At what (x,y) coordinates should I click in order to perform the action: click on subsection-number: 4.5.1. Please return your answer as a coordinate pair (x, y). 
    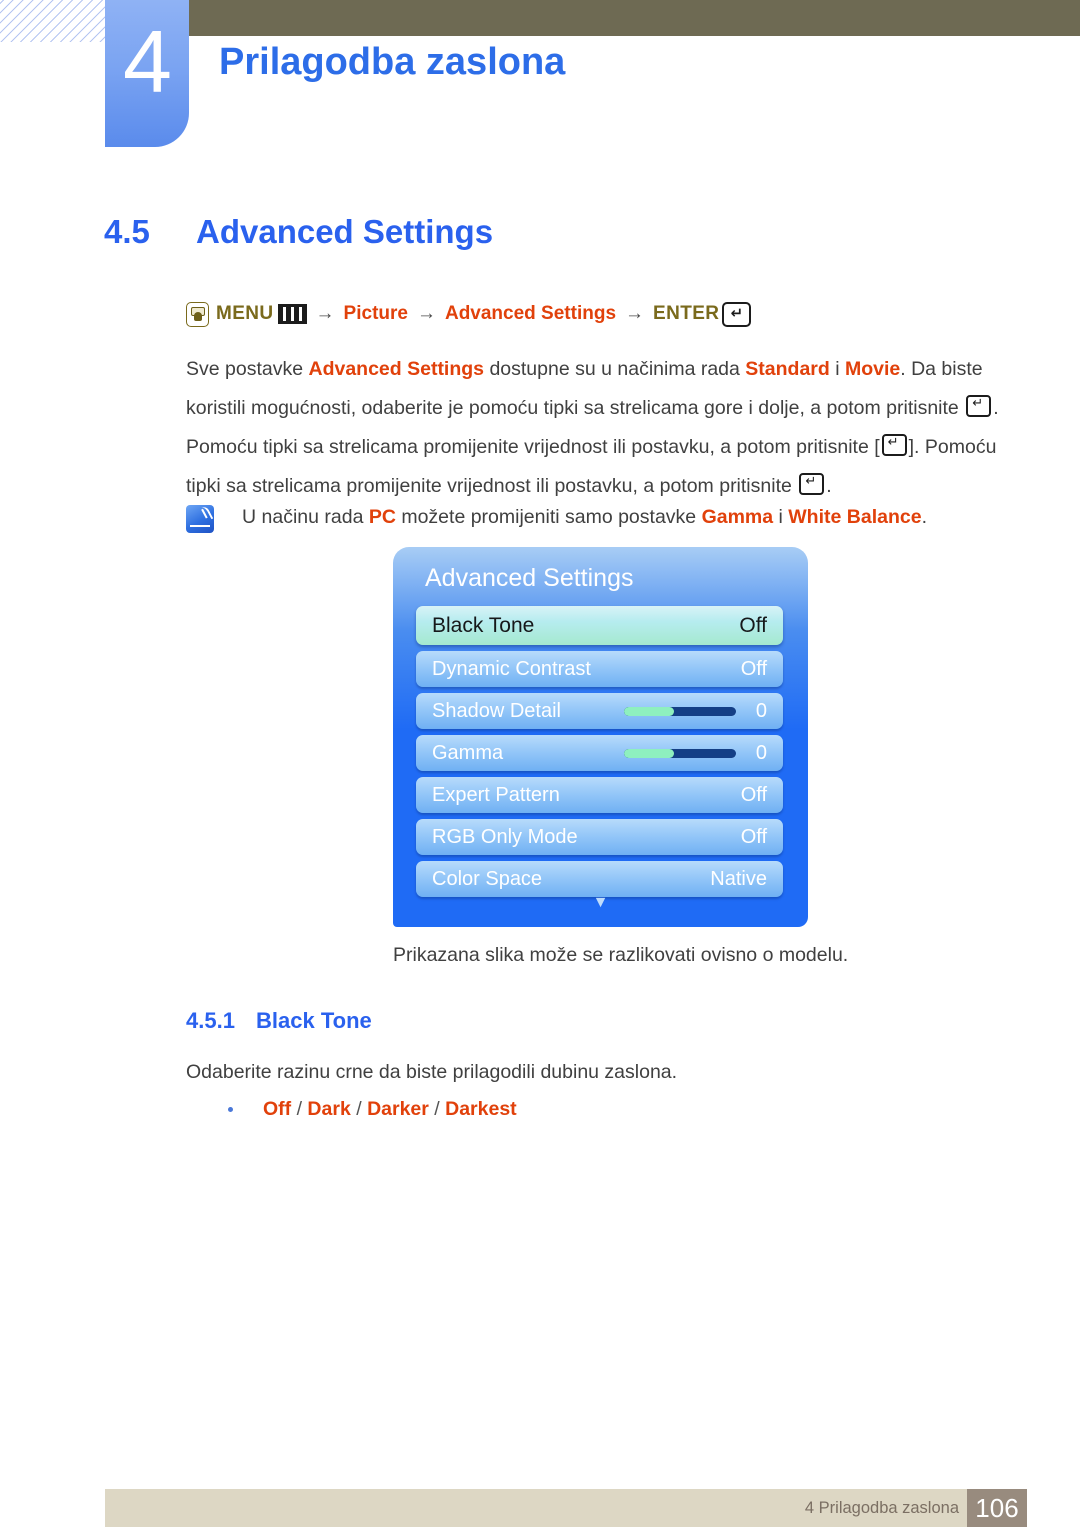
    Looking at the image, I should click on (210, 1020).